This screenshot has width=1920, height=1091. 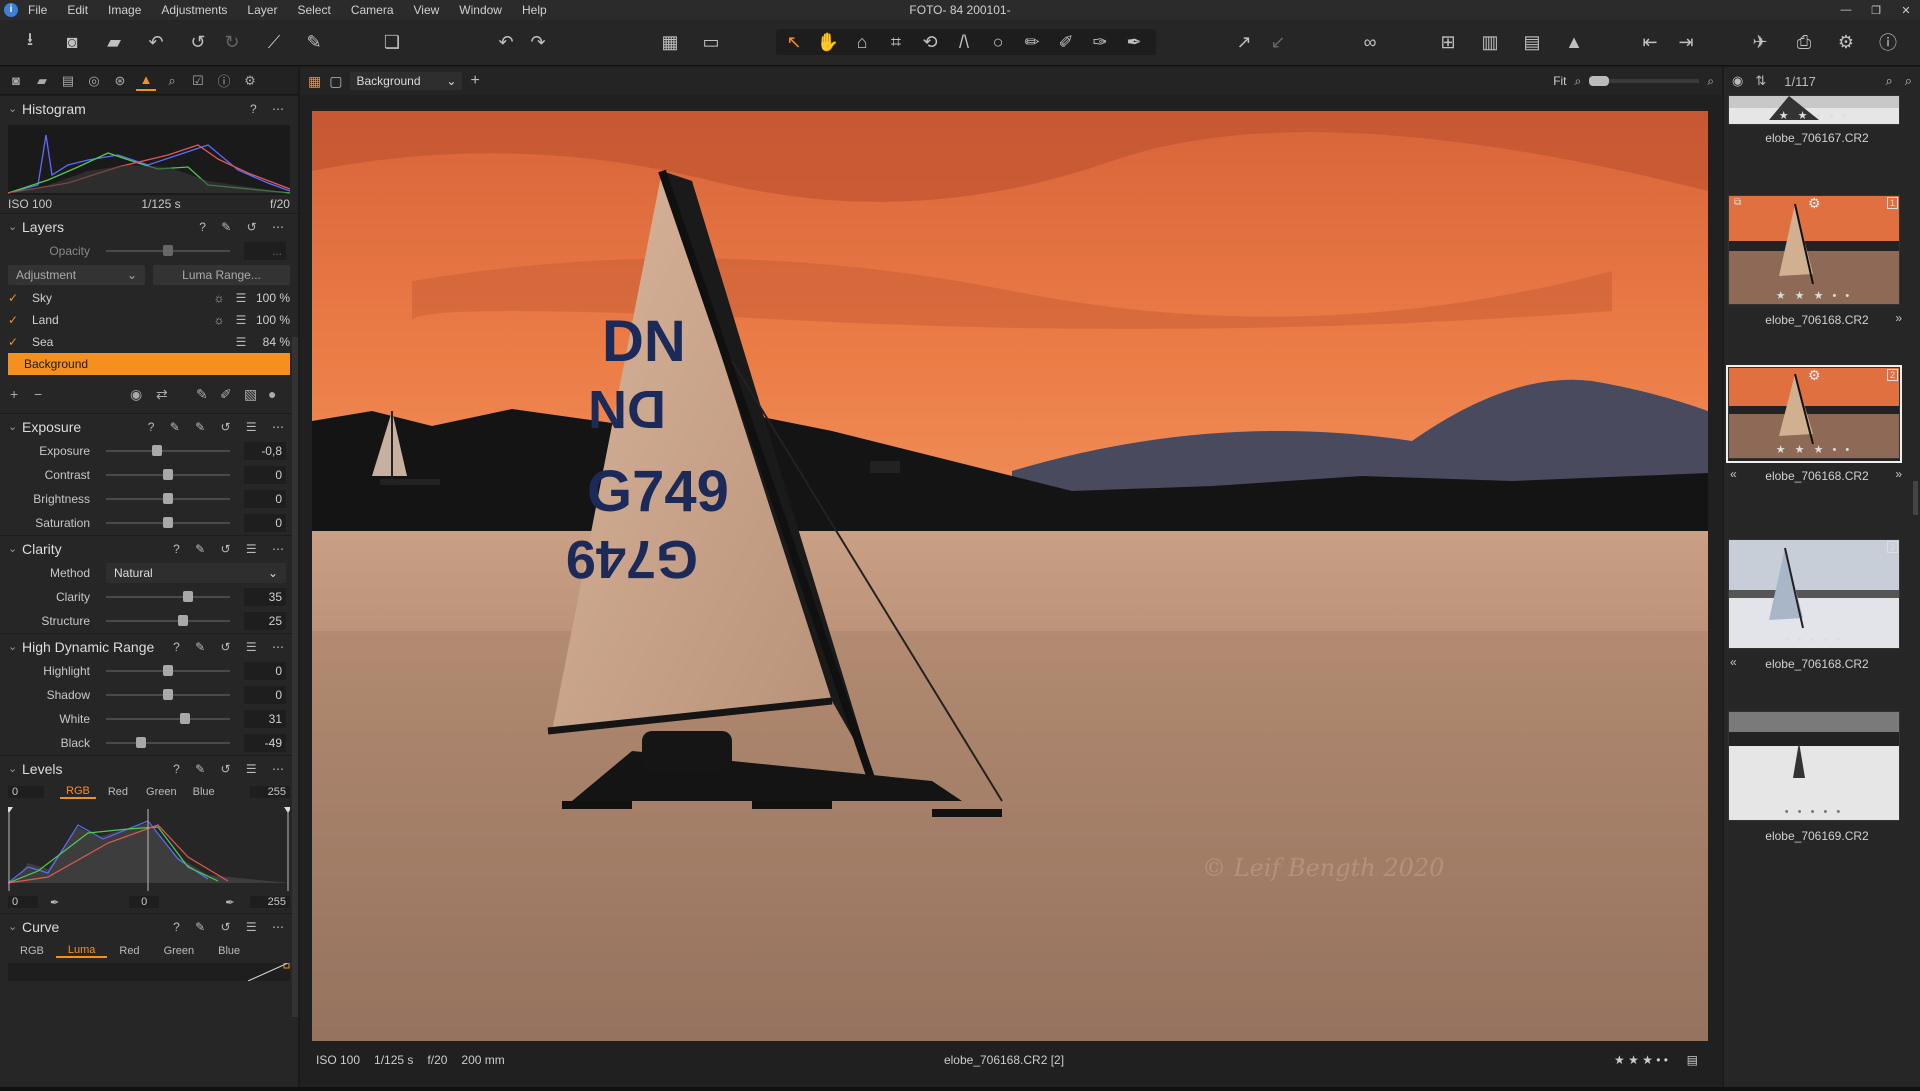 What do you see at coordinates (156, 42) in the screenshot?
I see `undo-all-icon: ↶` at bounding box center [156, 42].